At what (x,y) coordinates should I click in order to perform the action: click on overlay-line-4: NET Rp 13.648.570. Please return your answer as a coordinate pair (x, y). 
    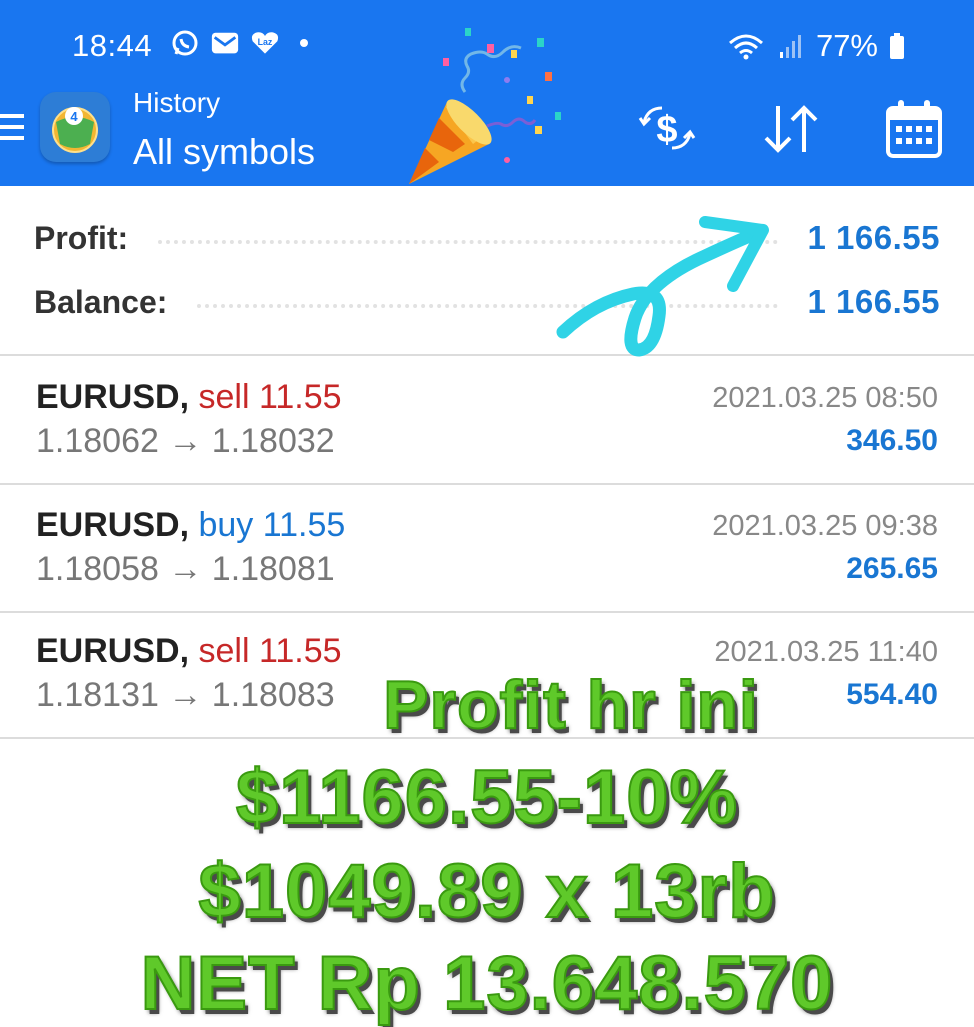
    Looking at the image, I should click on (487, 983).